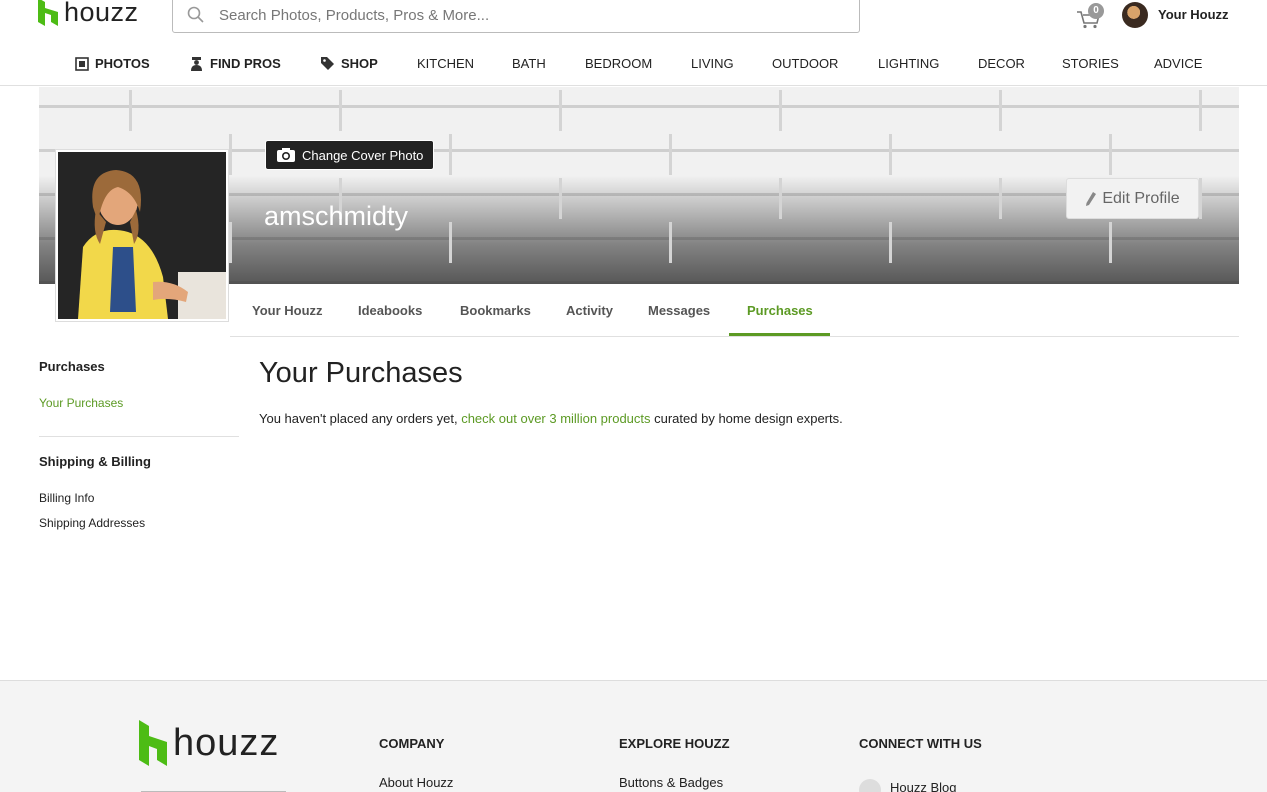 This screenshot has height=792, width=1267. I want to click on nav-decor: DECOR, so click(1001, 63).